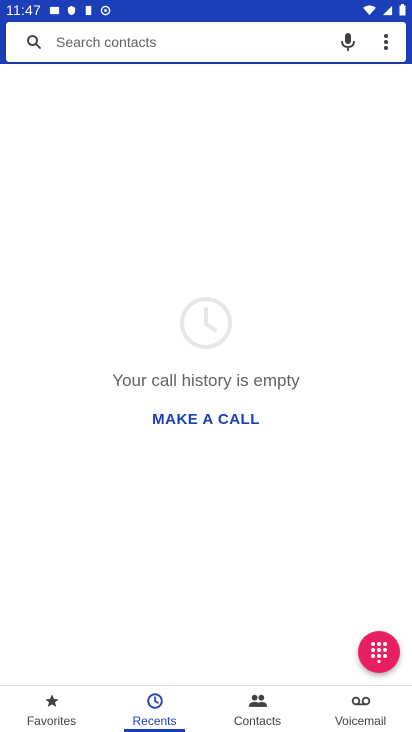 The width and height of the screenshot is (412, 732). Describe the element at coordinates (154, 721) in the screenshot. I see `tab-label: Recents` at that location.